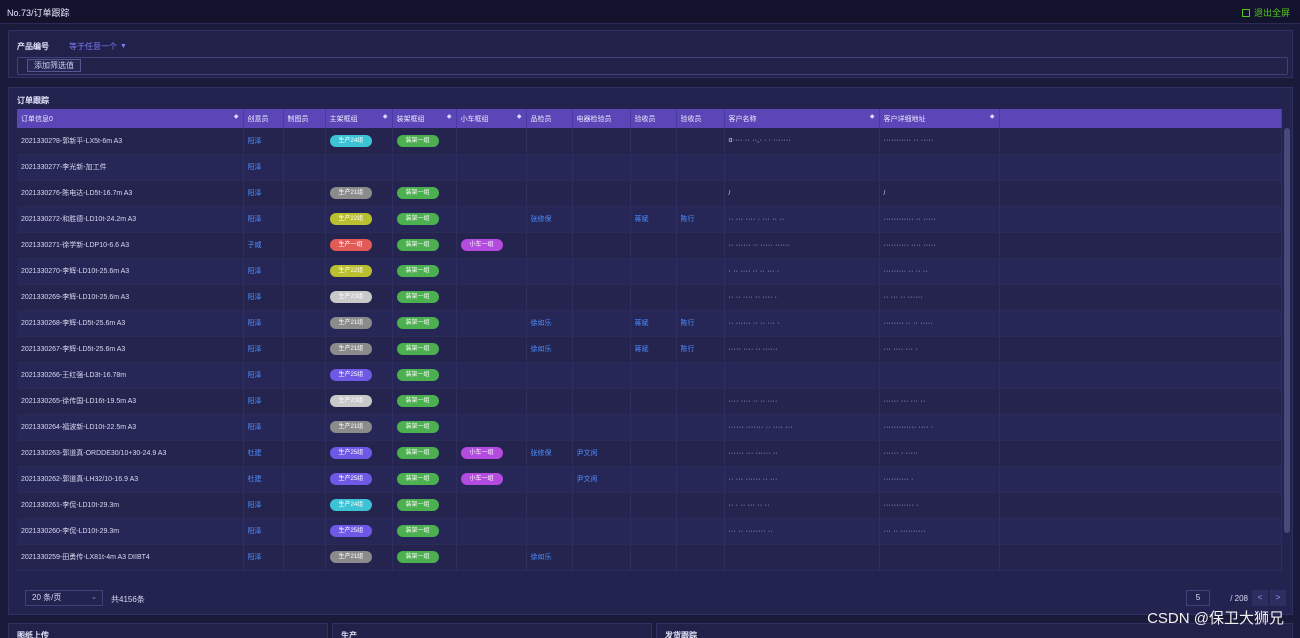 The width and height of the screenshot is (1300, 638). What do you see at coordinates (491, 453) in the screenshot?
I see `trolley-group-cell: 小车一组` at bounding box center [491, 453].